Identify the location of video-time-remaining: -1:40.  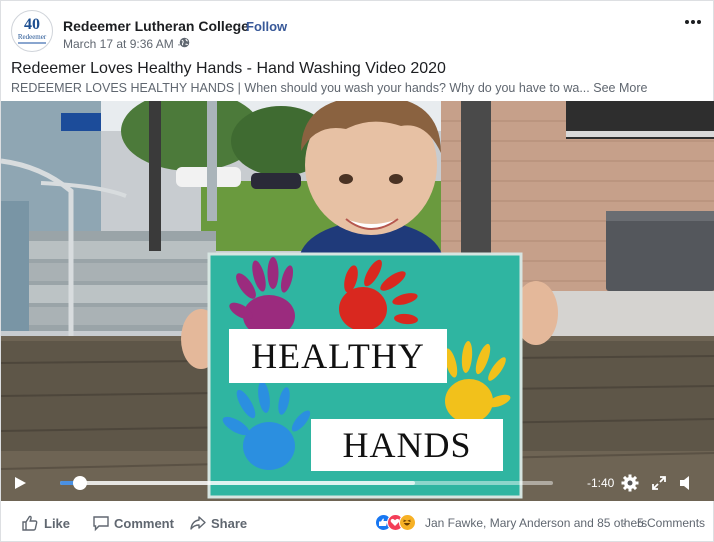
(601, 483).